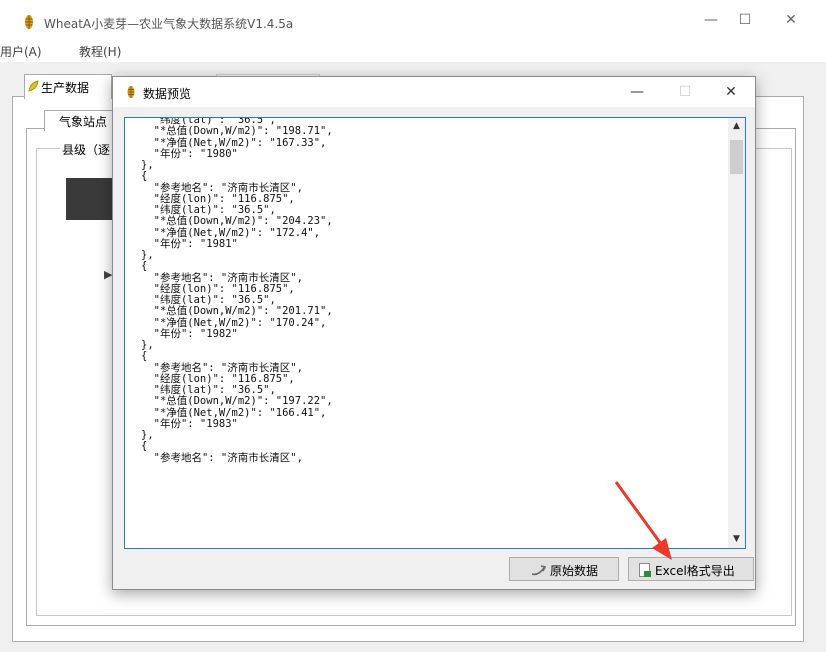 This screenshot has height=652, width=826. What do you see at coordinates (100, 51) in the screenshot?
I see `menu-tutorial: 教程(H)` at bounding box center [100, 51].